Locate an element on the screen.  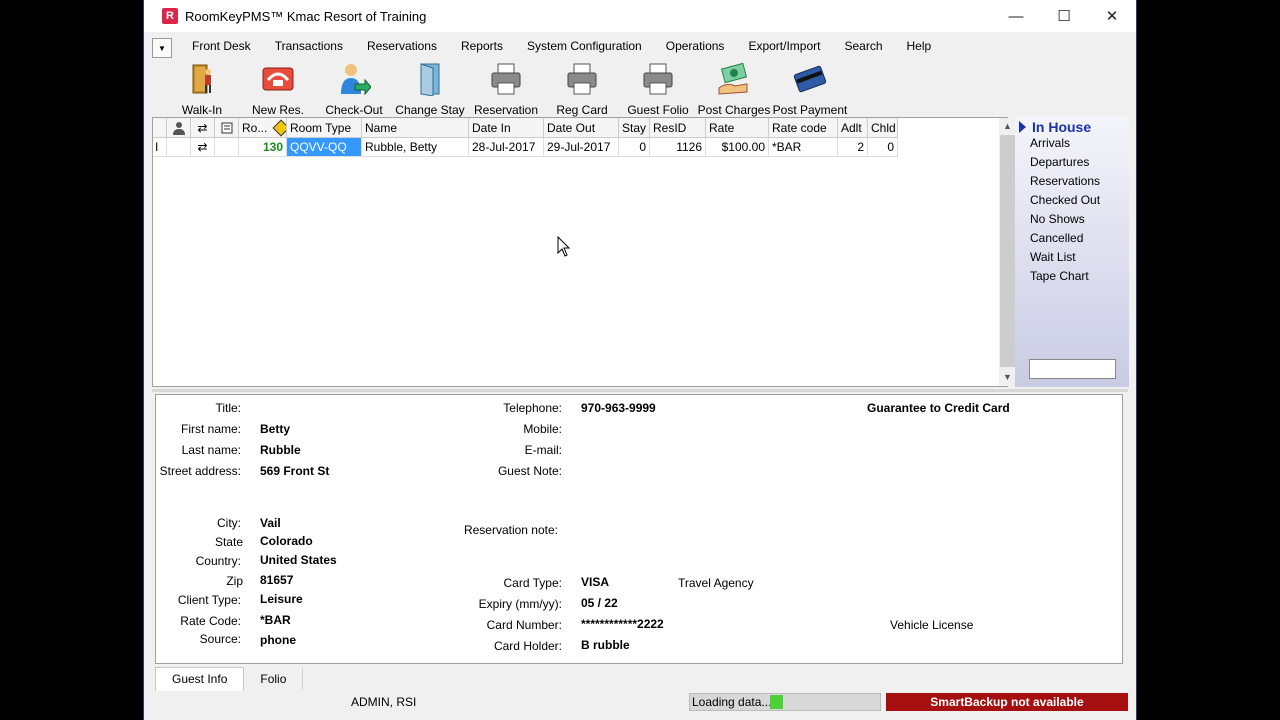
in-house-label: In House is located at coordinates (1062, 127).